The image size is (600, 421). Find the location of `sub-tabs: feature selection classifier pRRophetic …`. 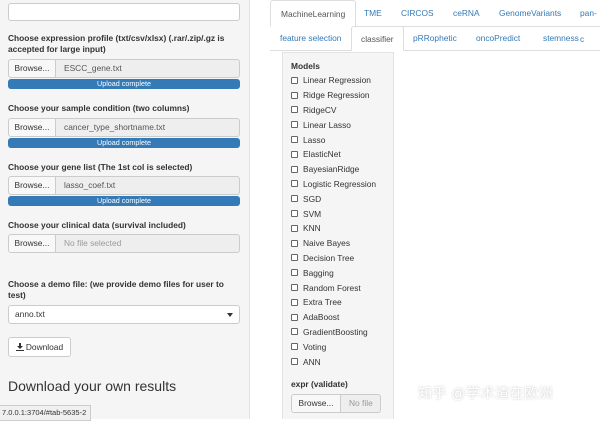

sub-tabs: feature selection classifier pRRophetic … is located at coordinates (435, 38).